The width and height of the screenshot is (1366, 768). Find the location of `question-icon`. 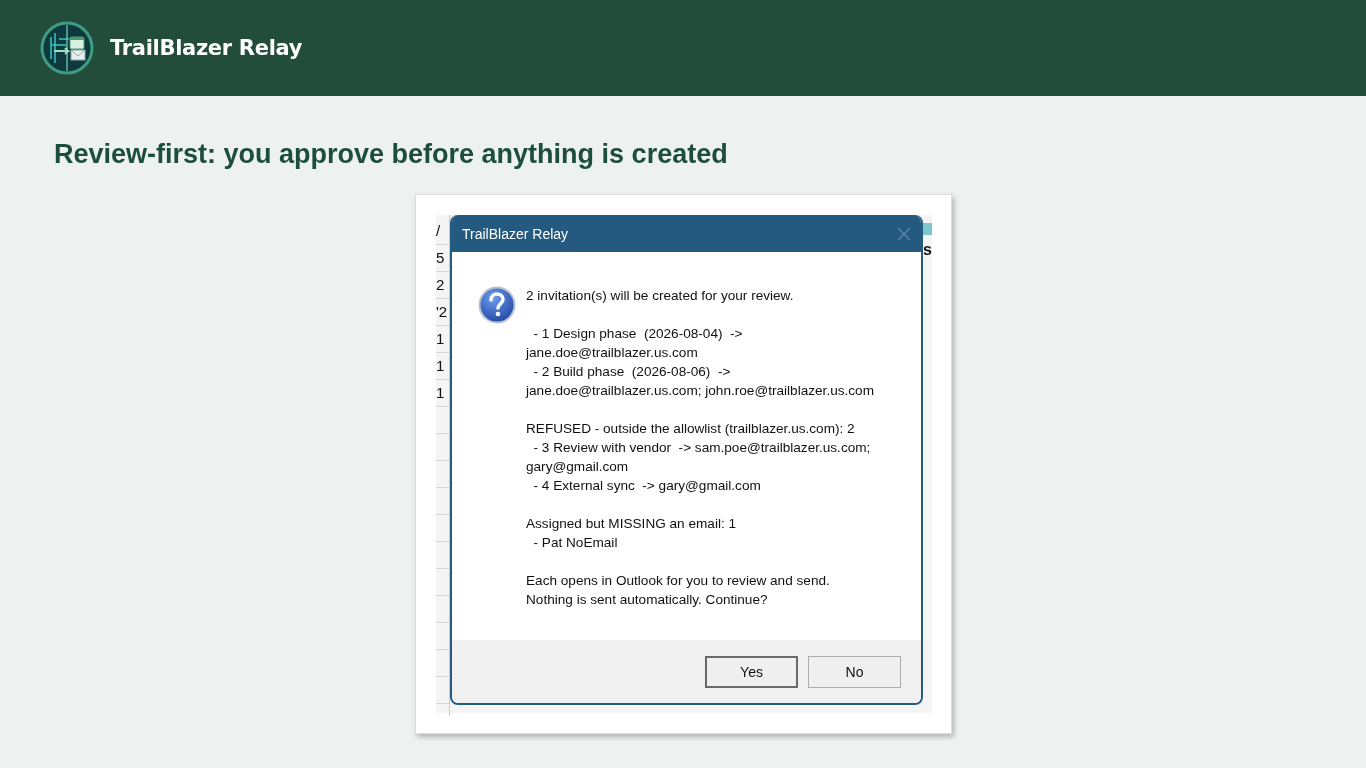

question-icon is located at coordinates (497, 305).